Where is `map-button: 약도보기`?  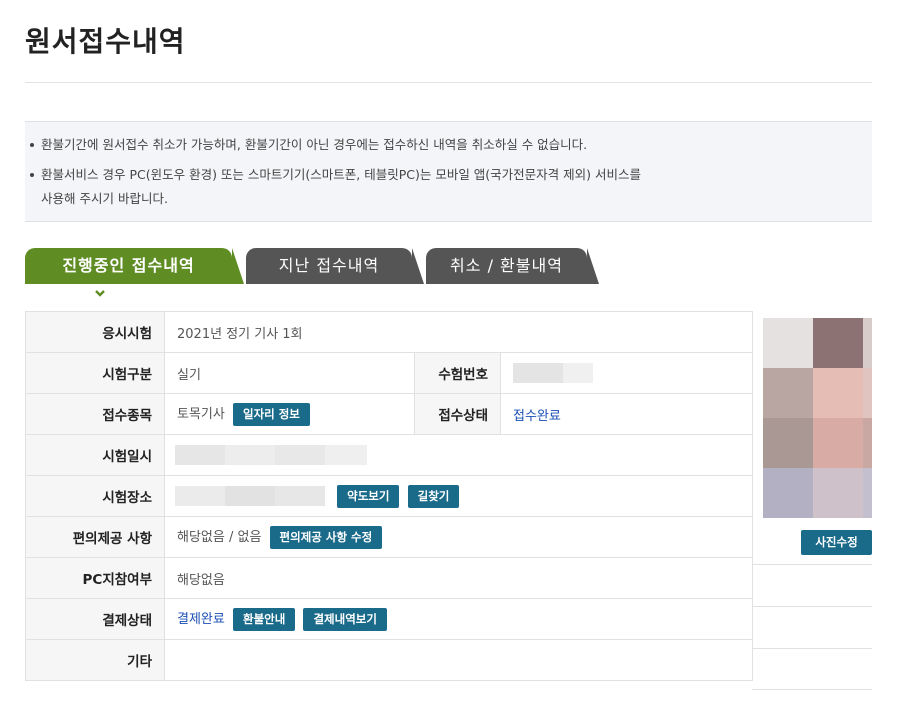 map-button: 약도보기 is located at coordinates (368, 496).